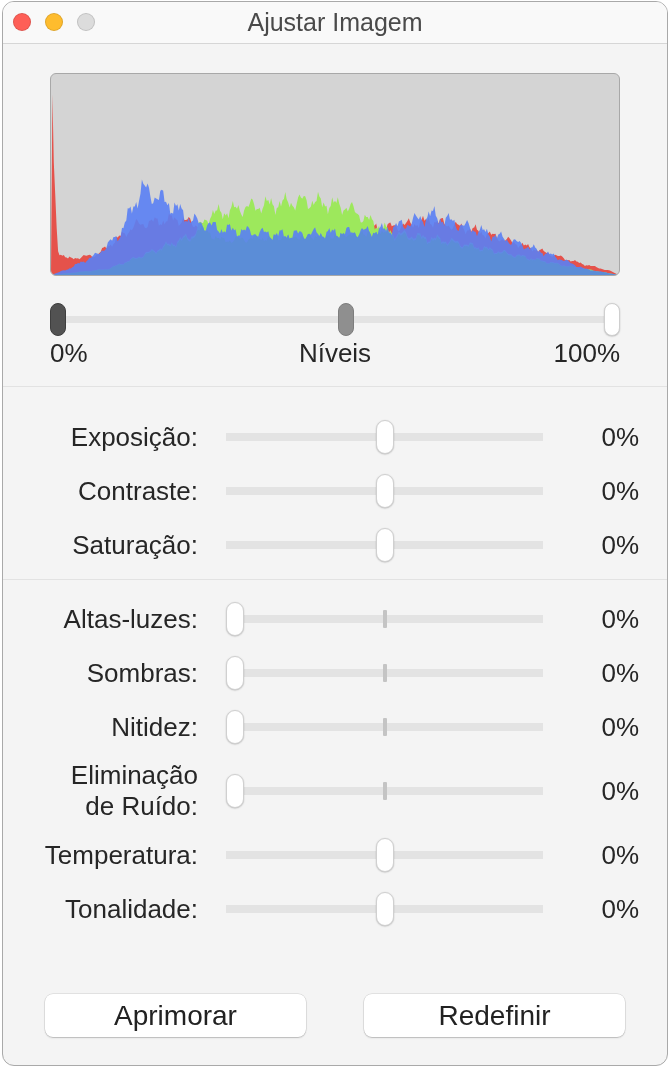  What do you see at coordinates (131, 909) in the screenshot?
I see `slider-label: Tonalidade:` at bounding box center [131, 909].